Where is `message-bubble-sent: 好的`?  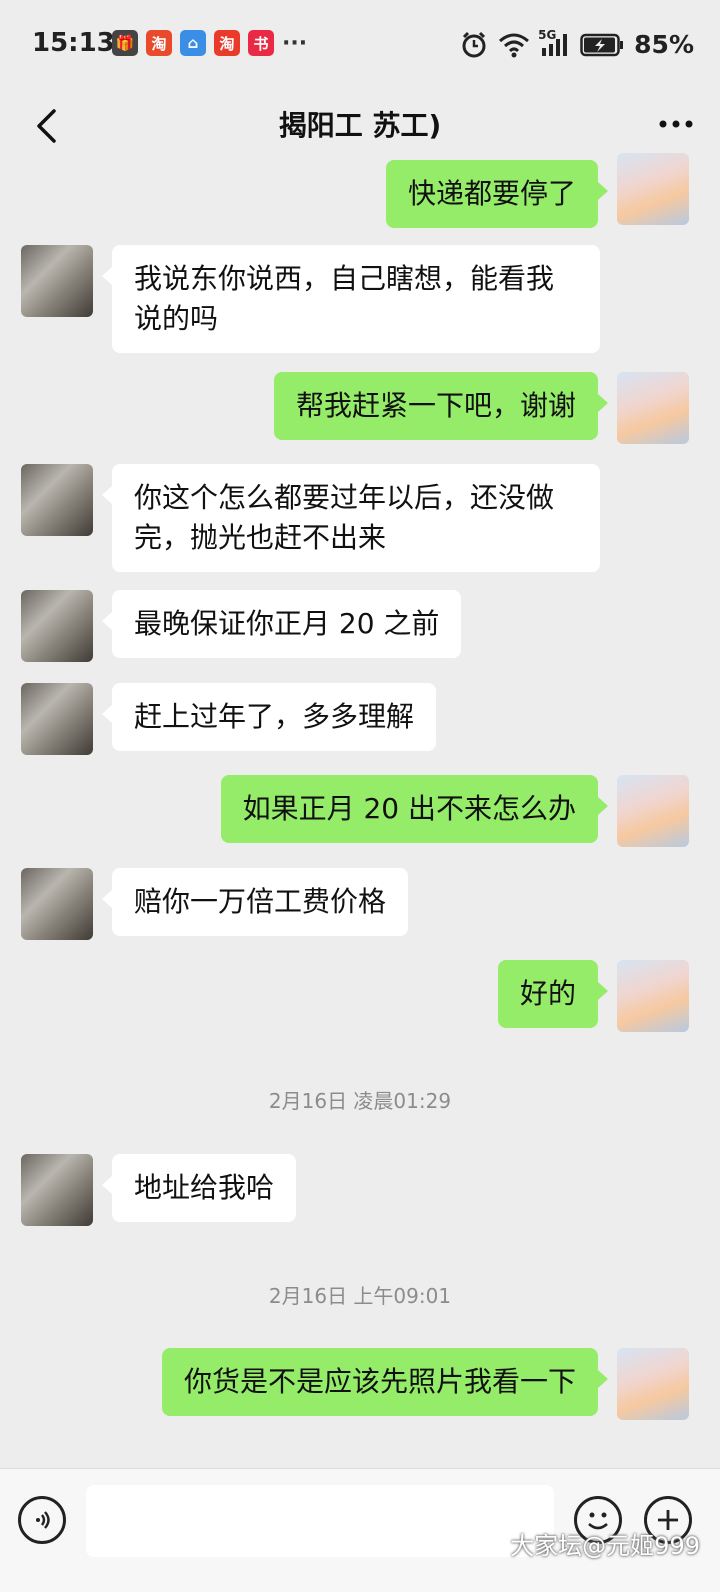 message-bubble-sent: 好的 is located at coordinates (553, 994).